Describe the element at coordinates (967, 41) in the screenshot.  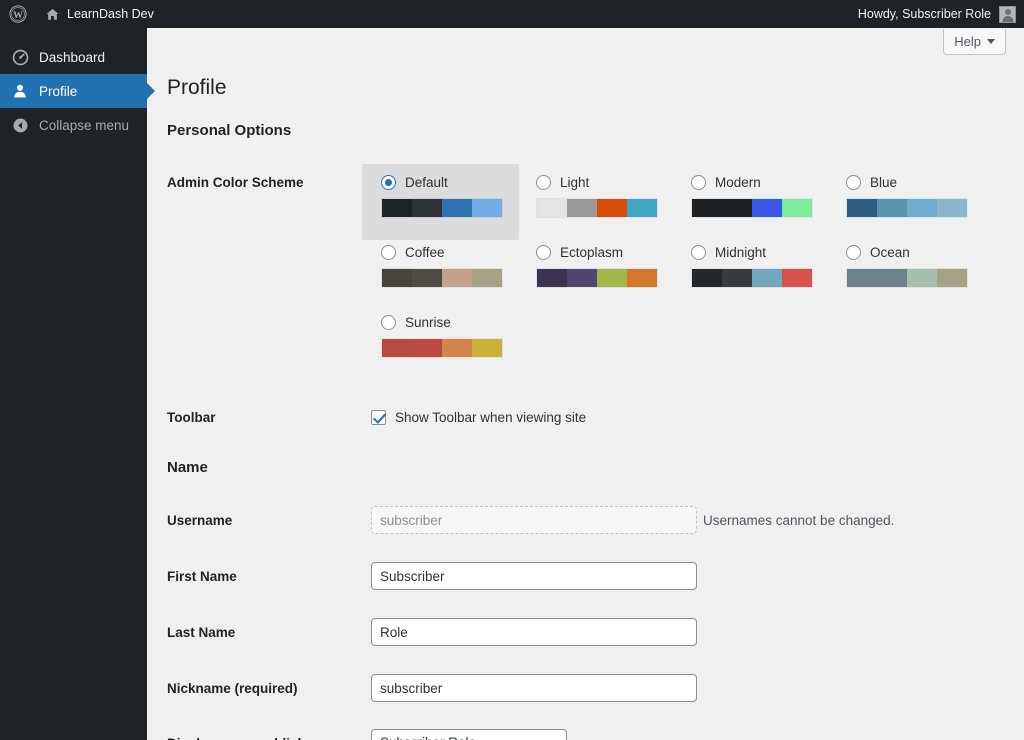
I see `help-label: Help` at that location.